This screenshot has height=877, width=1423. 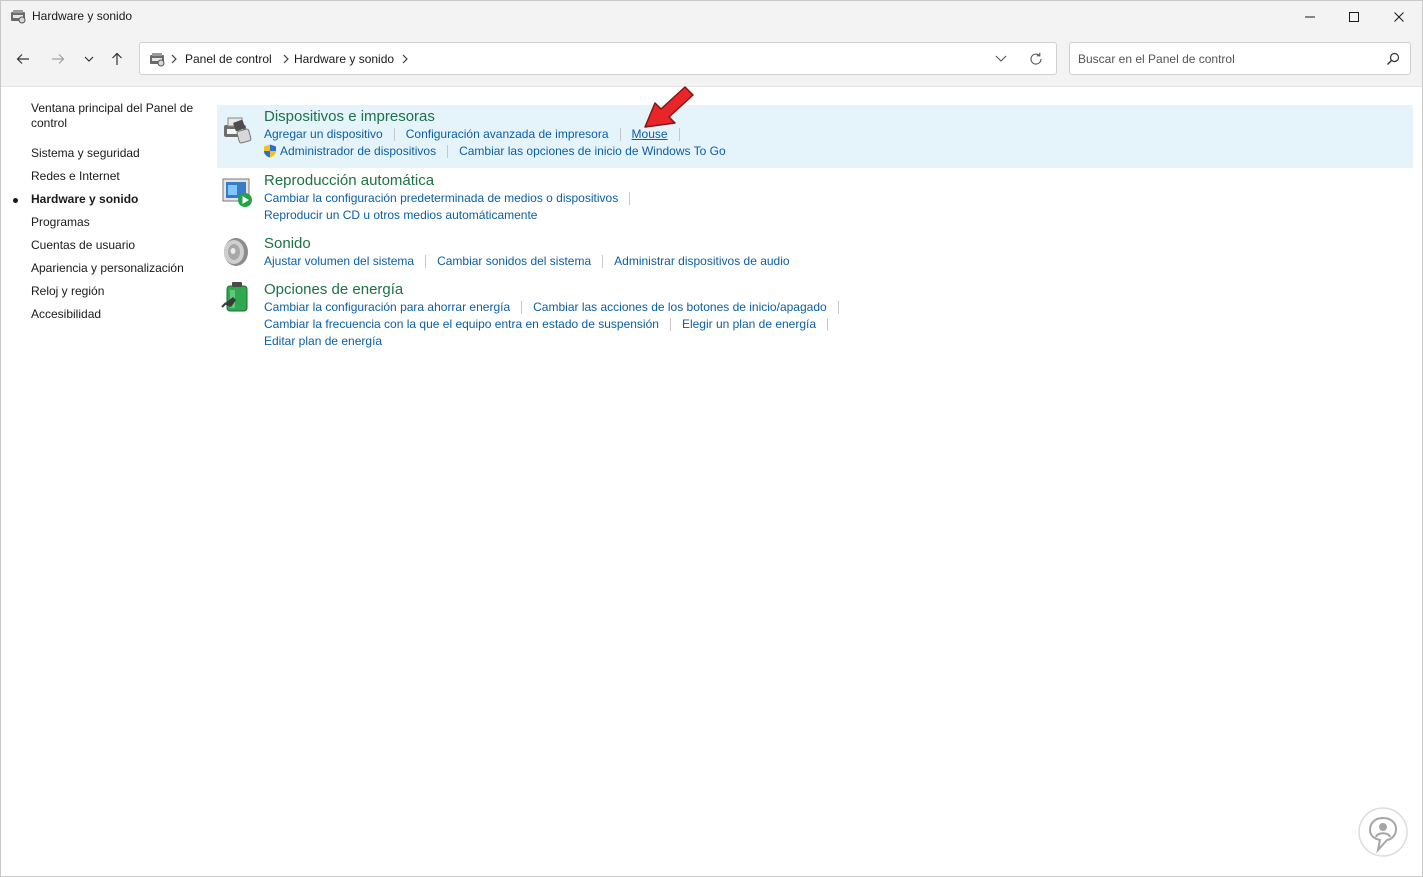 I want to click on watermark-logo-icon, so click(x=1383, y=832).